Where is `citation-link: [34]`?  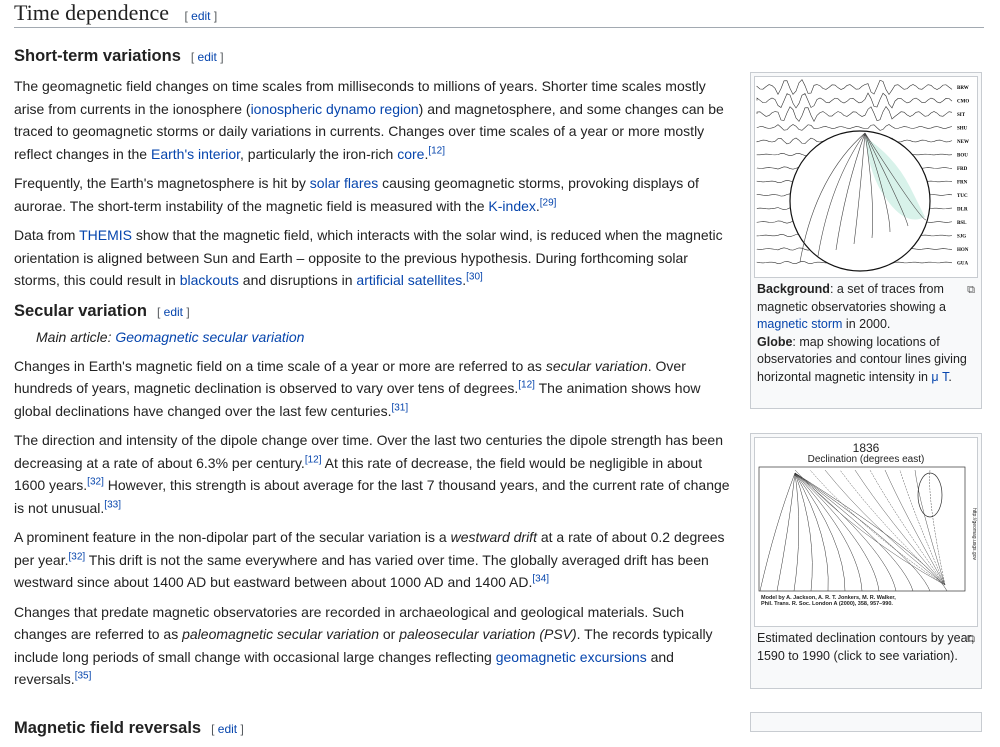
citation-link: [34] is located at coordinates (540, 578).